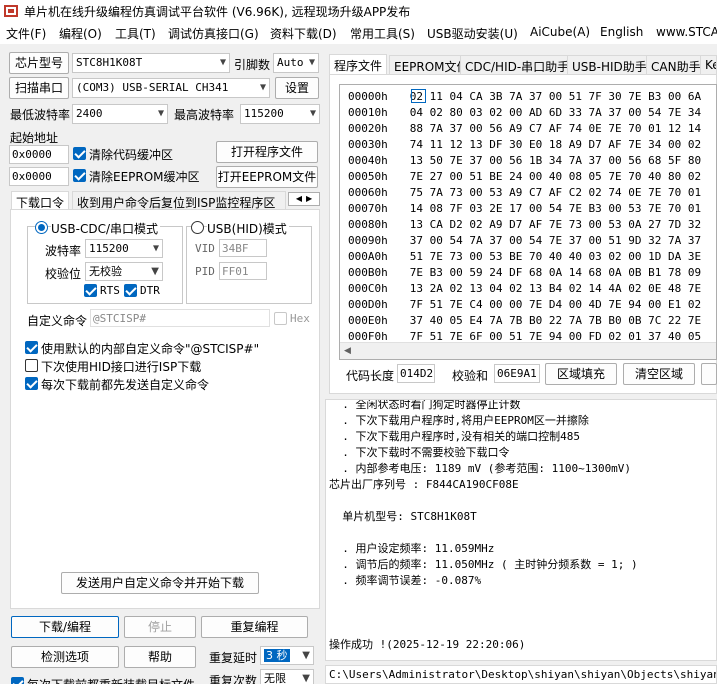 Image resolution: width=717 pixels, height=684 pixels. What do you see at coordinates (358, 65) in the screenshot?
I see `tab-program-file: 程序文件` at bounding box center [358, 65].